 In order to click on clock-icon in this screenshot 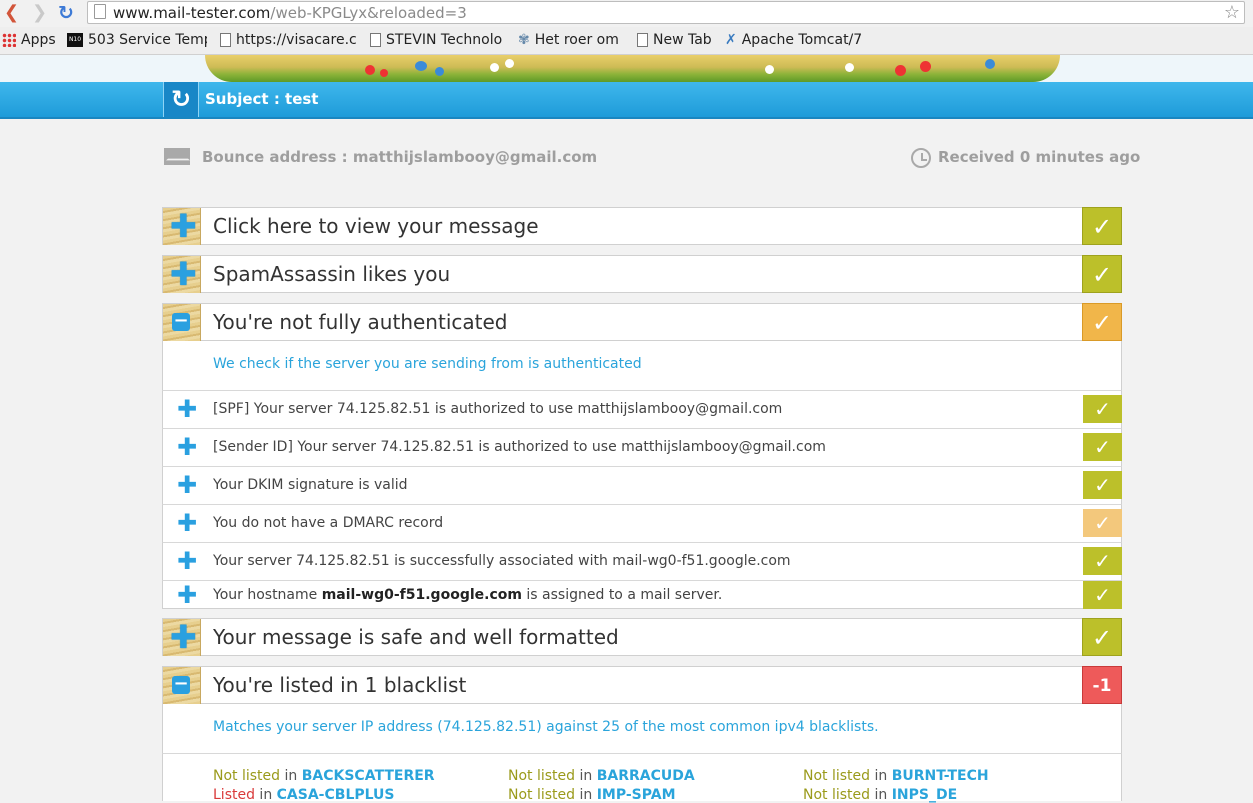, I will do `click(921, 158)`.